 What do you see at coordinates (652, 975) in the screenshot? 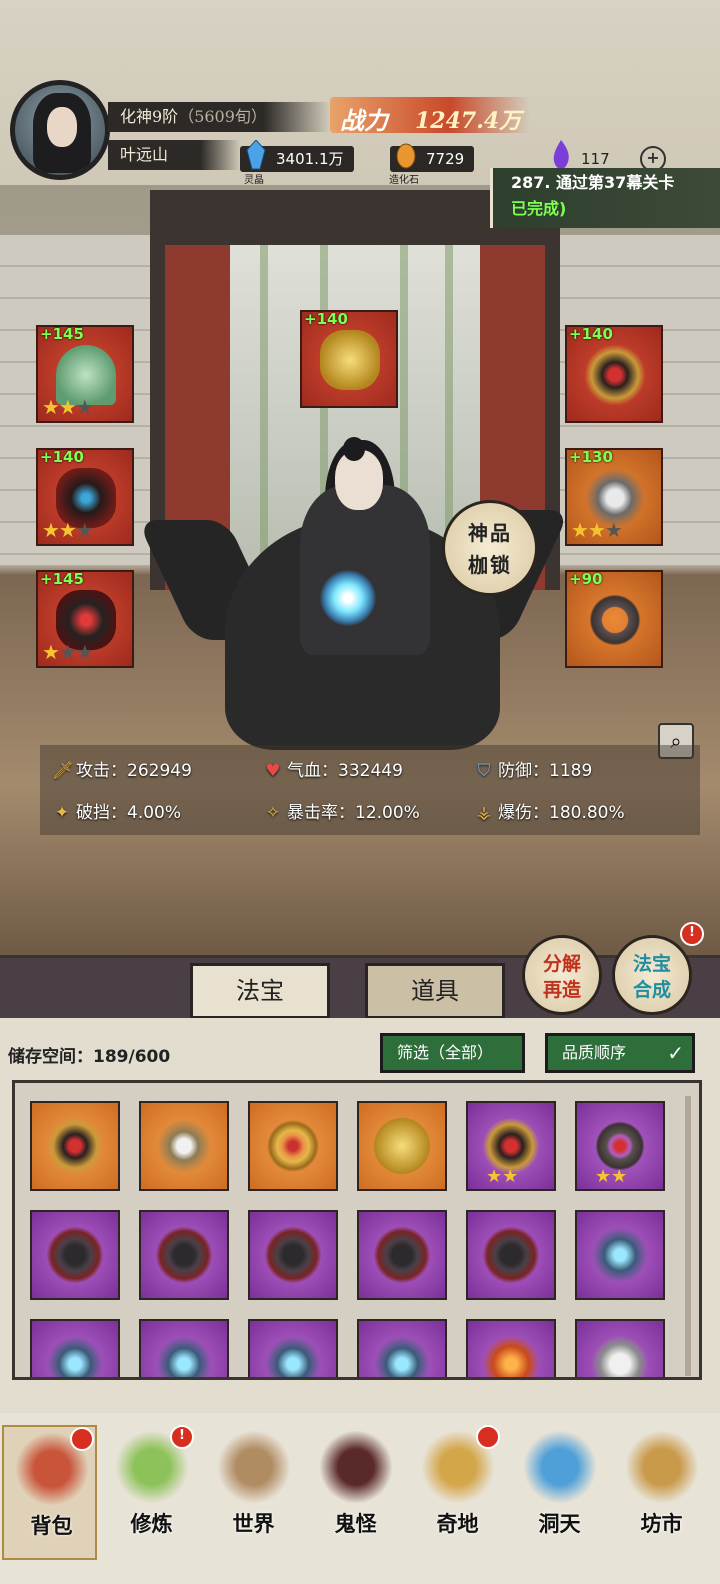
I see `synthesize-button: 法宝 合成` at bounding box center [652, 975].